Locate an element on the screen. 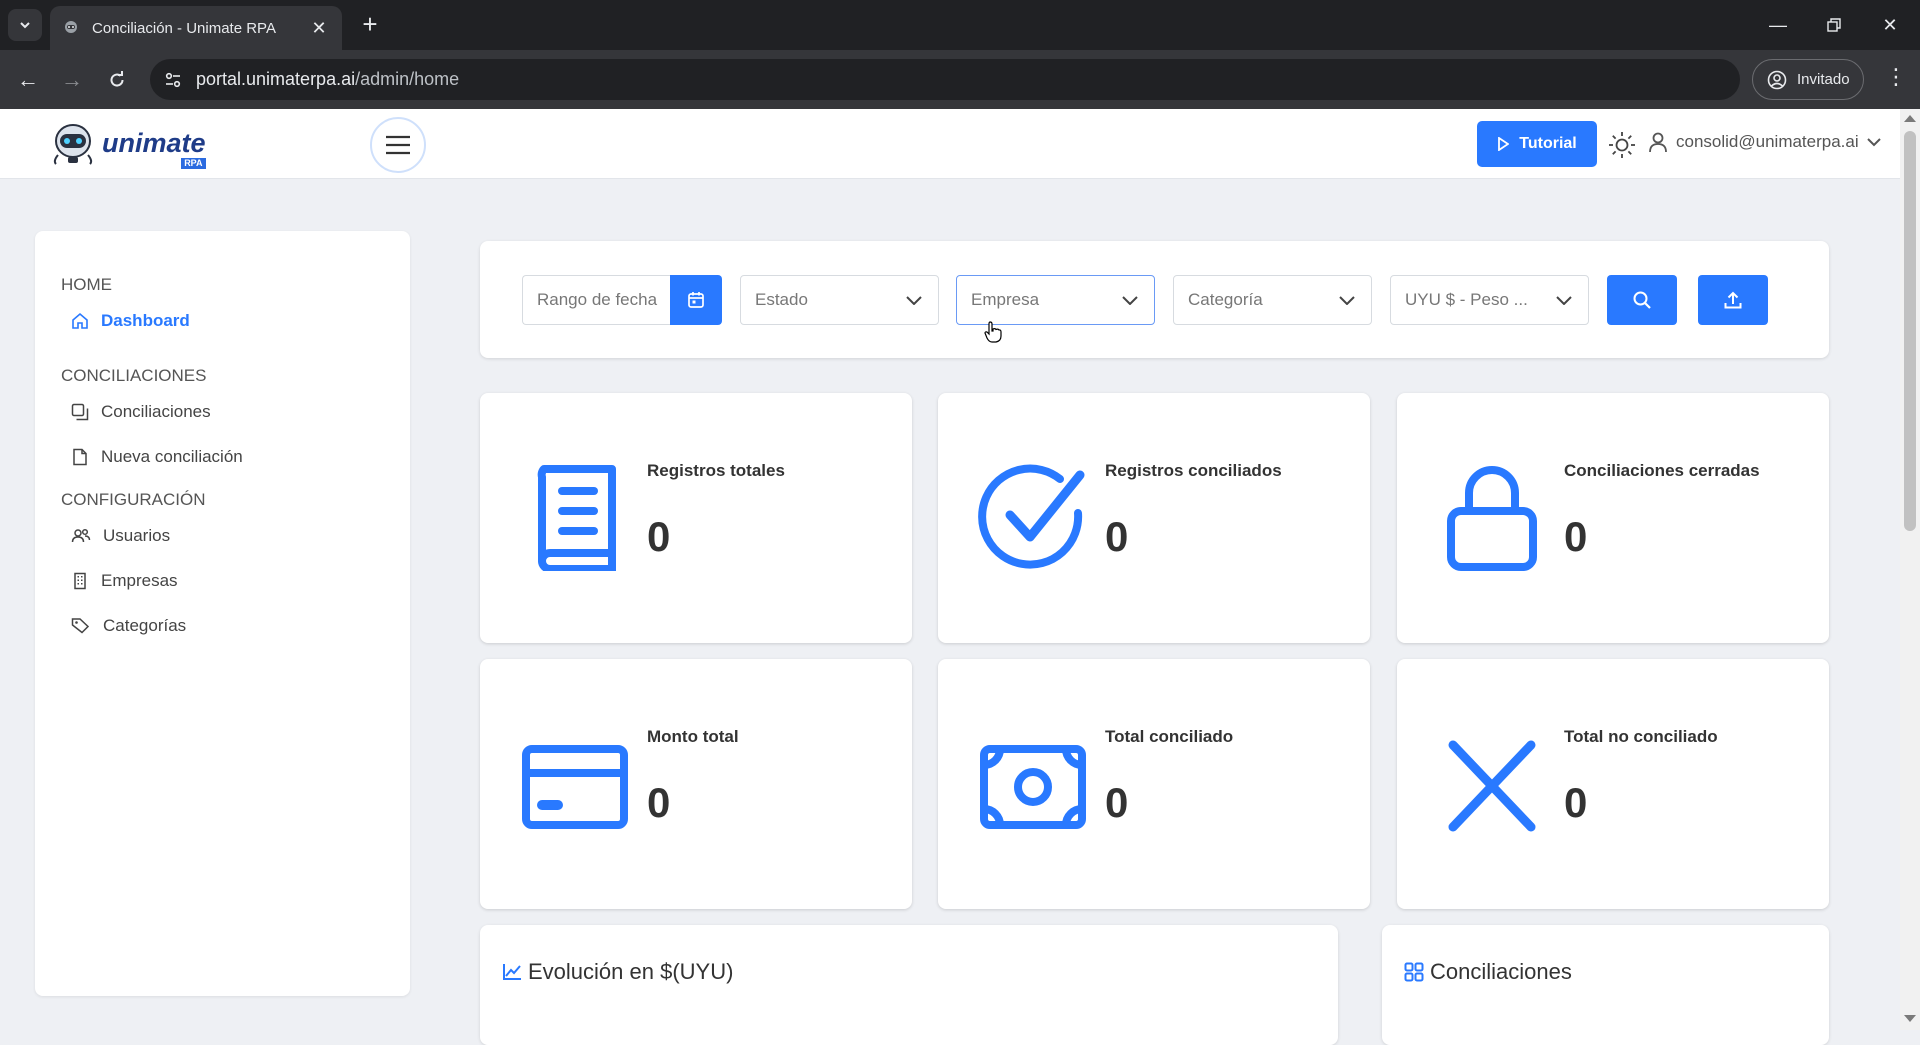 Image resolution: width=1920 pixels, height=1045 pixels. card-registros-conciliados: Registros conciliados 0 is located at coordinates (1154, 518).